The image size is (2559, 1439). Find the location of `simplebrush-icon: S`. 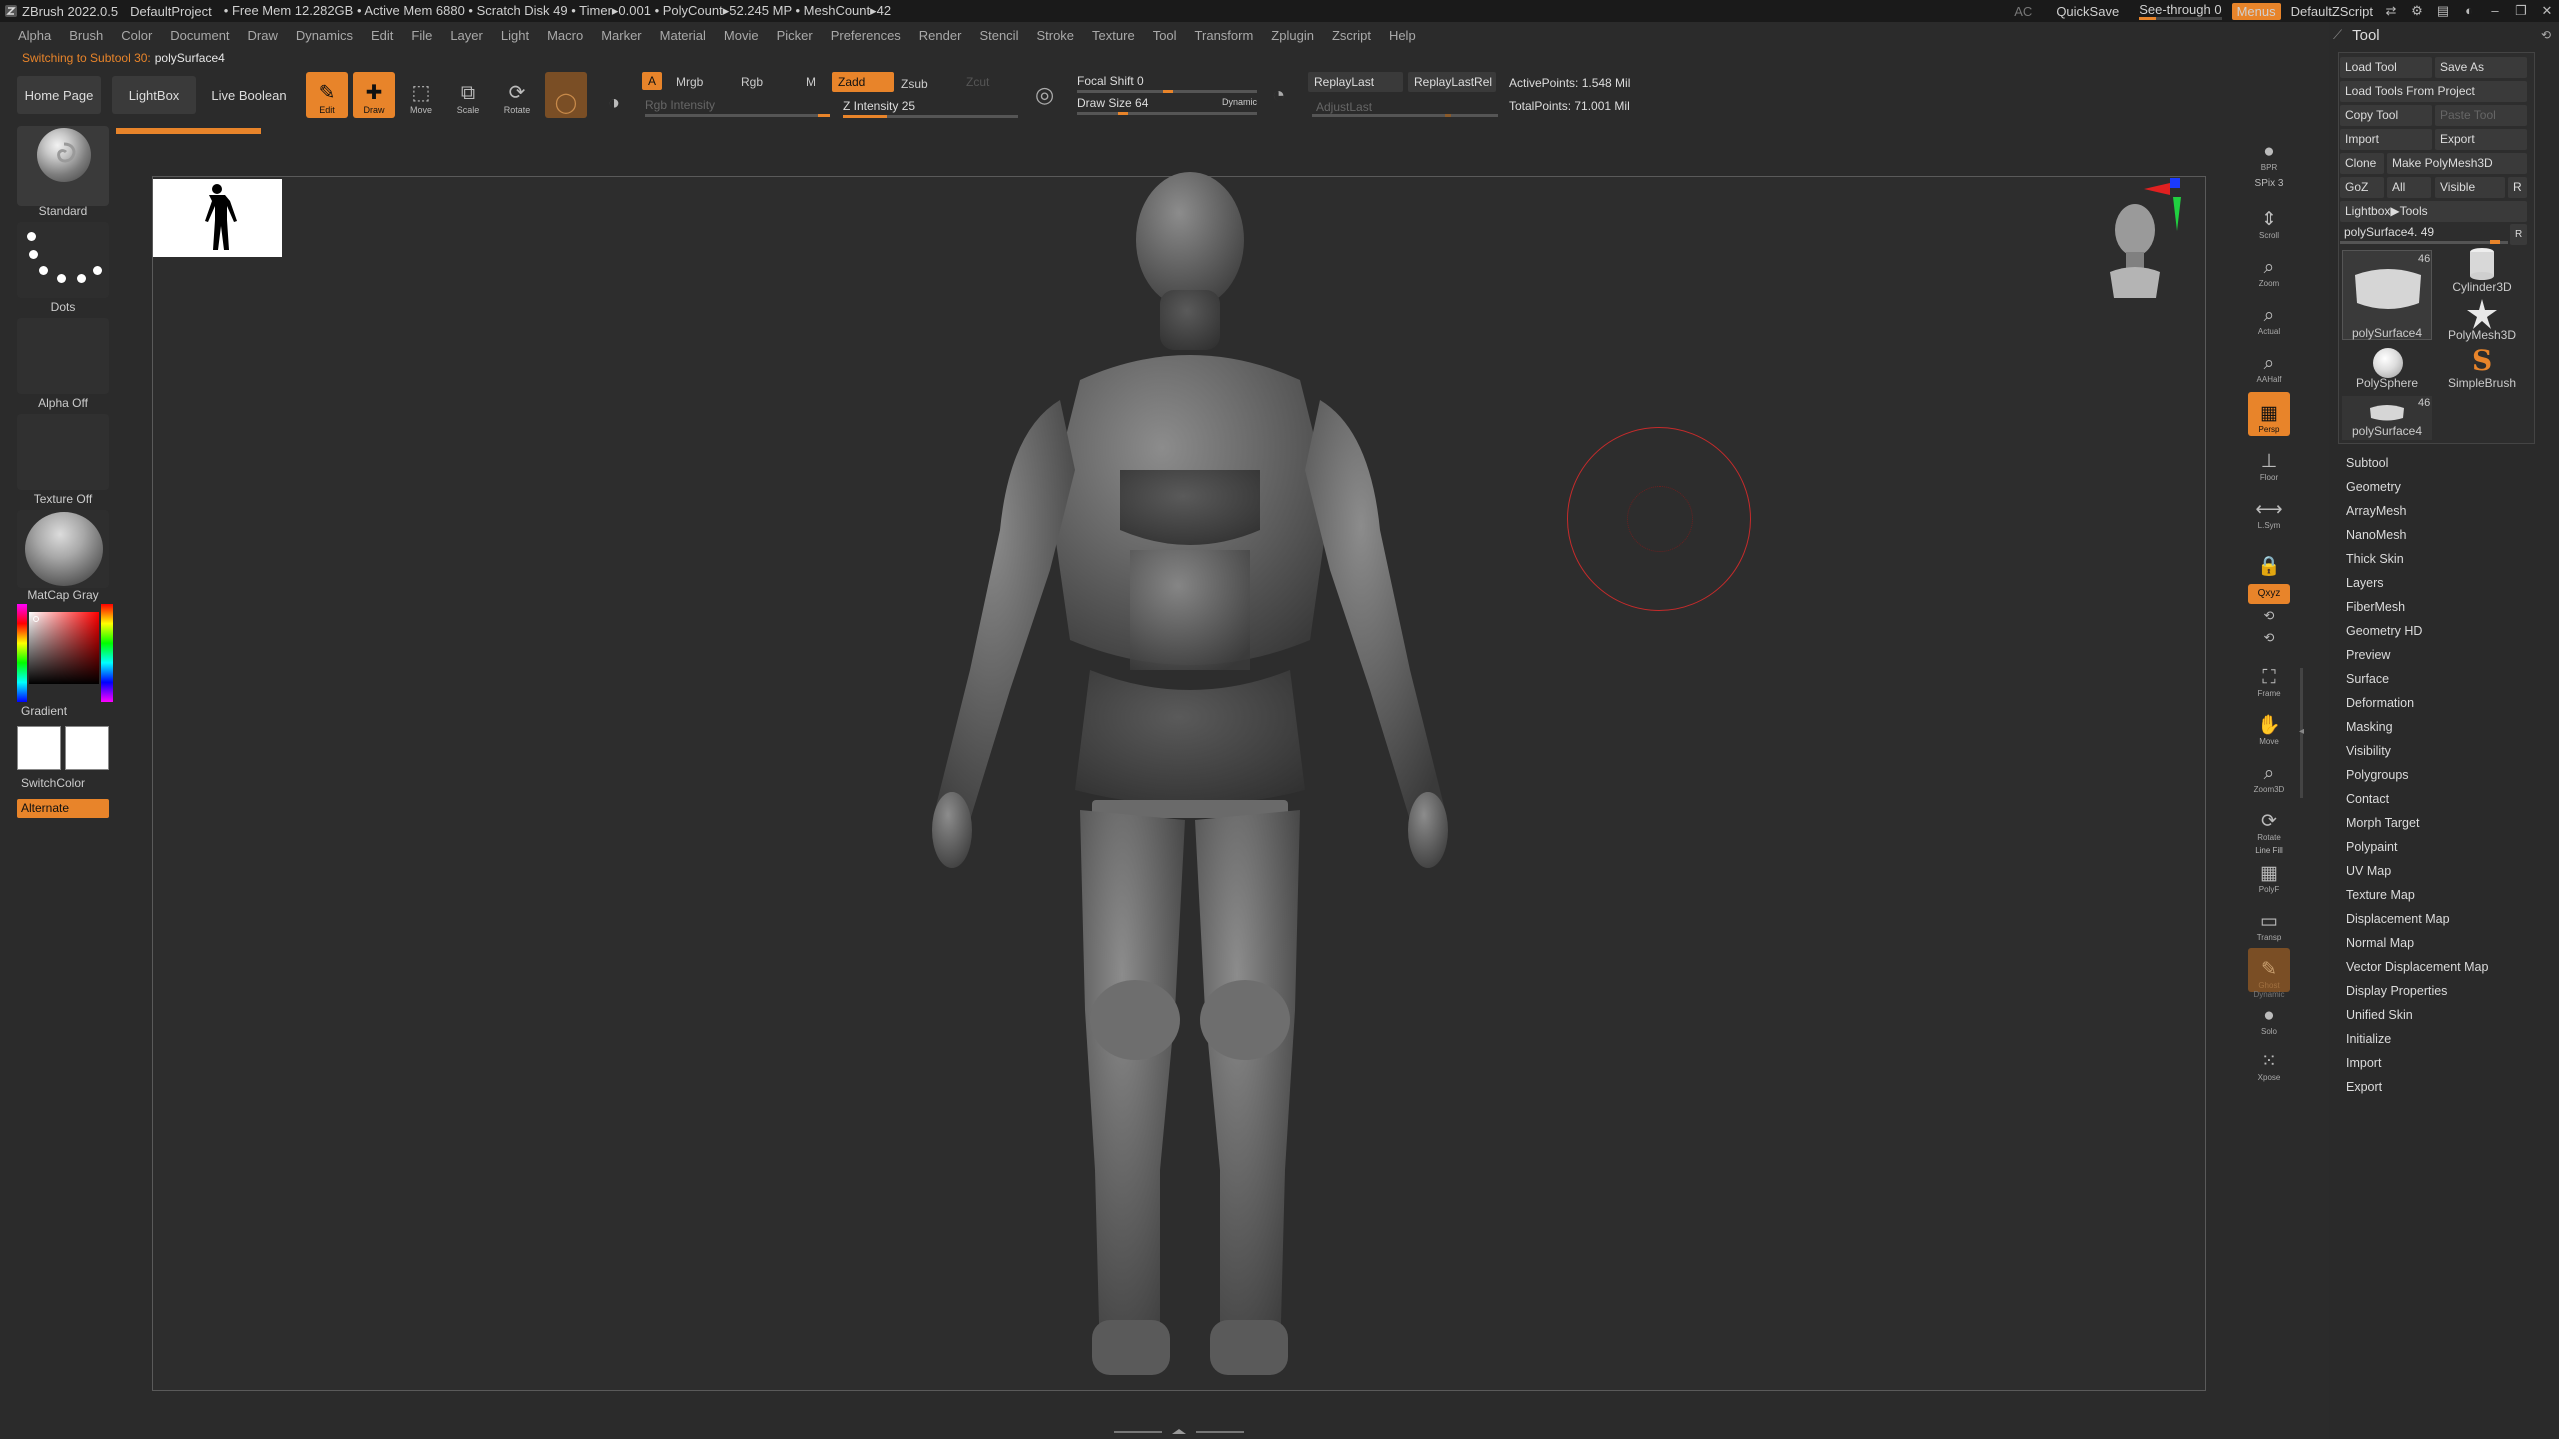

simplebrush-icon: S is located at coordinates (2482, 360).